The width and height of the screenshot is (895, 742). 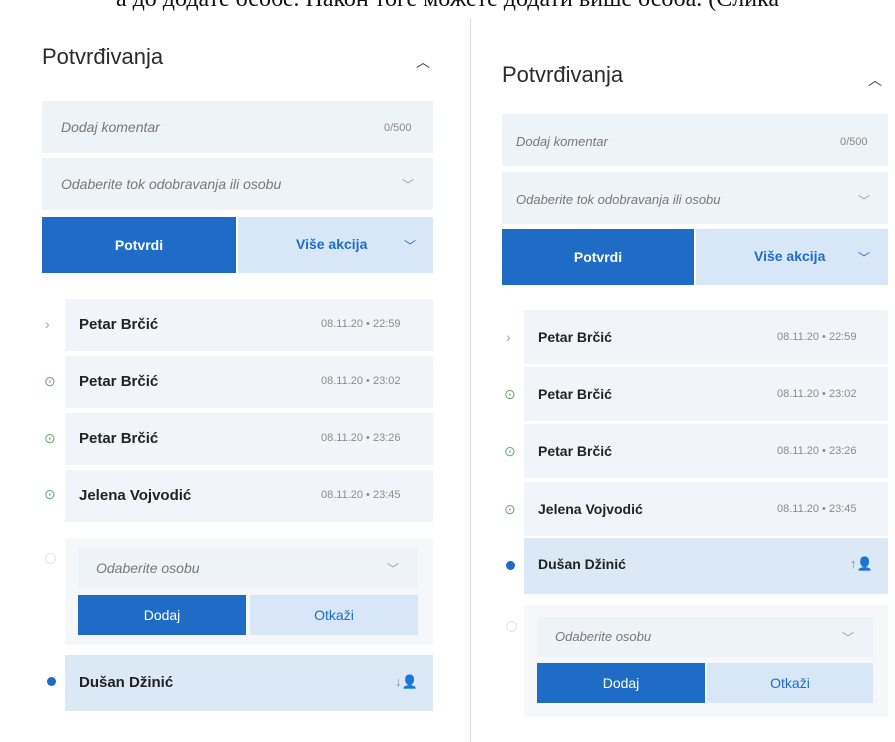 What do you see at coordinates (470, 380) in the screenshot?
I see `panel-divider` at bounding box center [470, 380].